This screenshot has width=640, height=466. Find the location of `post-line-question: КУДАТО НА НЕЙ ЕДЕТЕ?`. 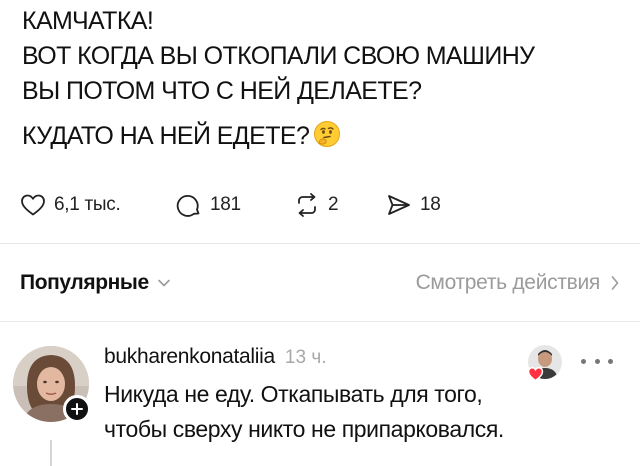

post-line-question: КУДАТО НА НЕЙ ЕДЕТЕ? is located at coordinates (322, 138).